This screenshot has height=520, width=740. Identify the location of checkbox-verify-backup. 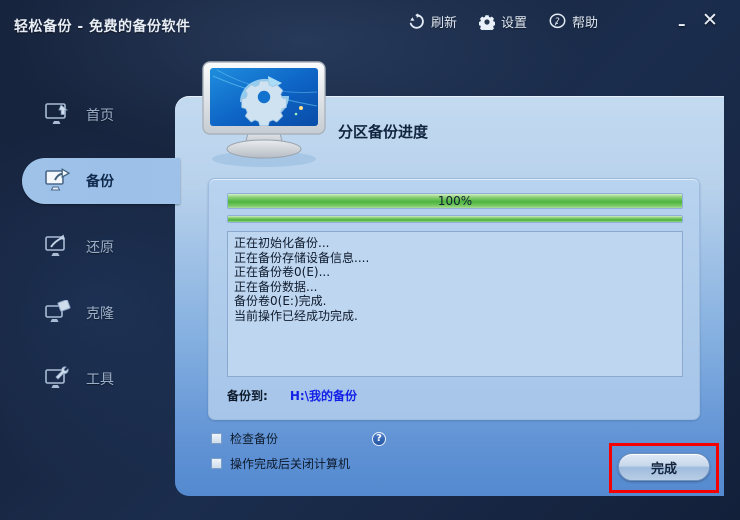
(216, 438).